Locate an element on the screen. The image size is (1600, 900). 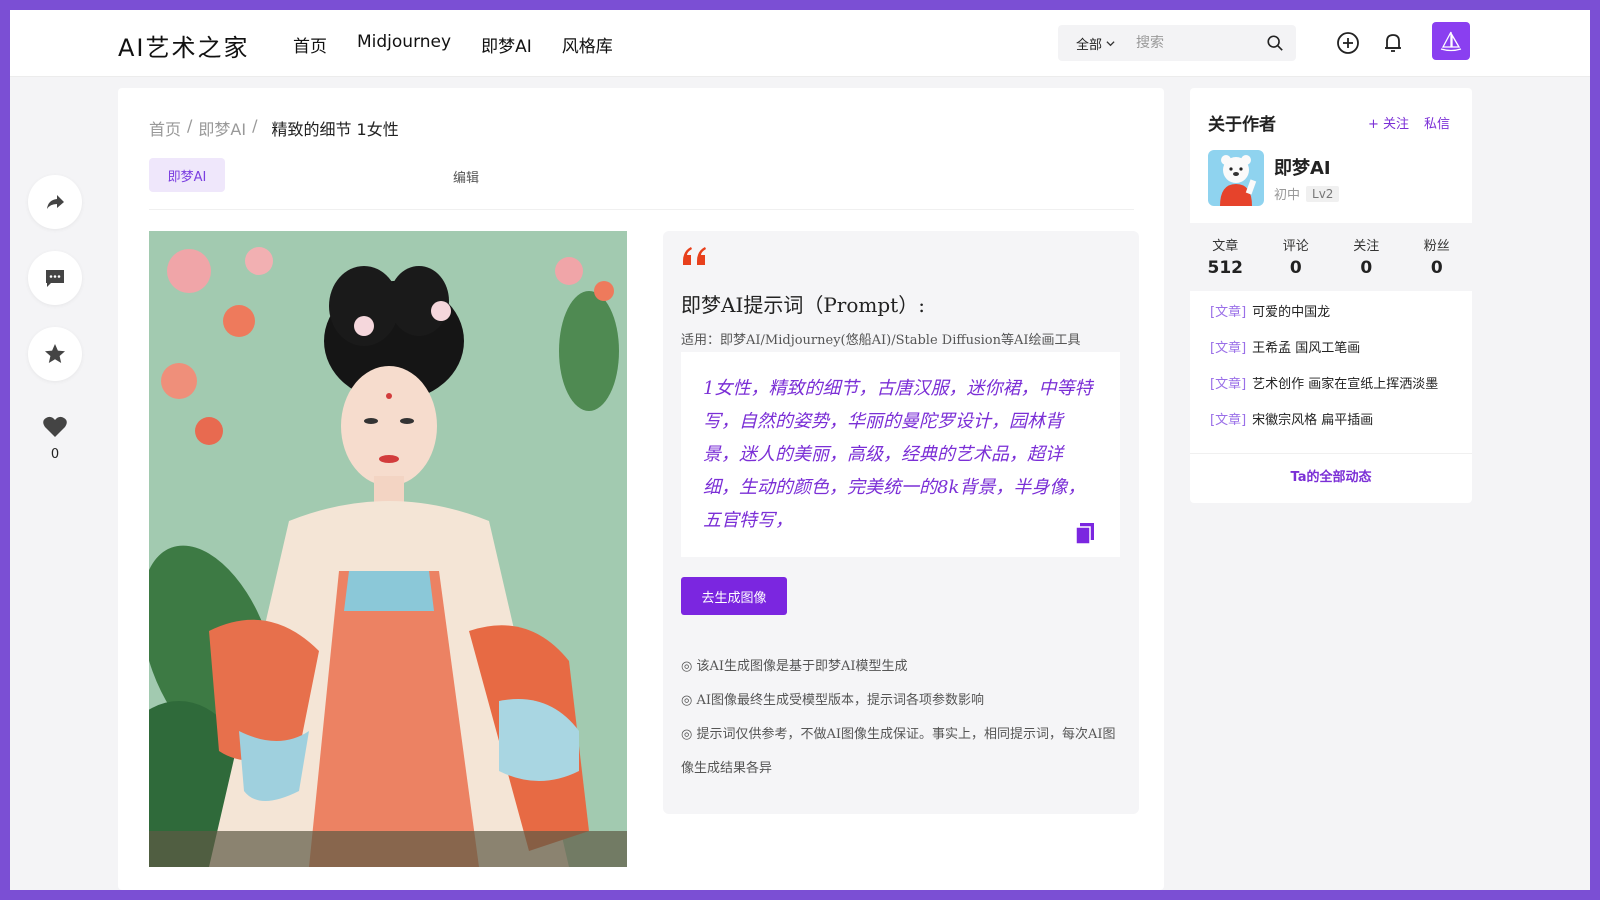
chevron-down-icon is located at coordinates (1110, 43).